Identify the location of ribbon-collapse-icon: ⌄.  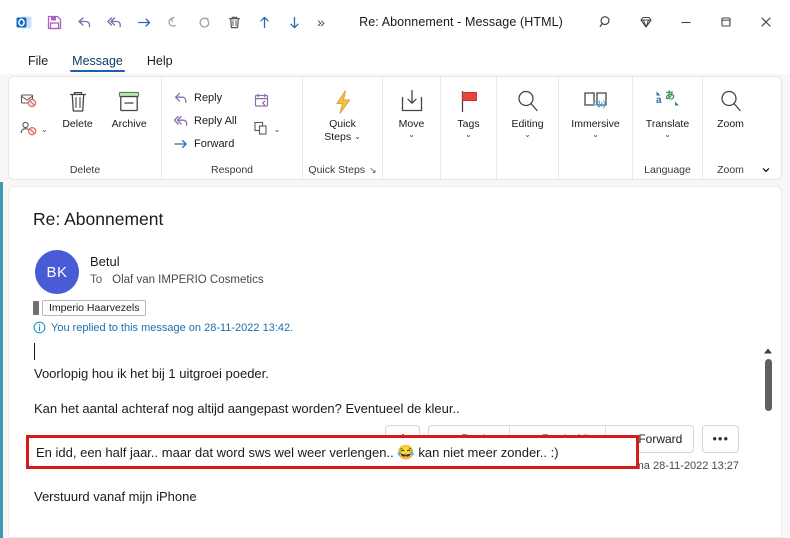
(766, 167).